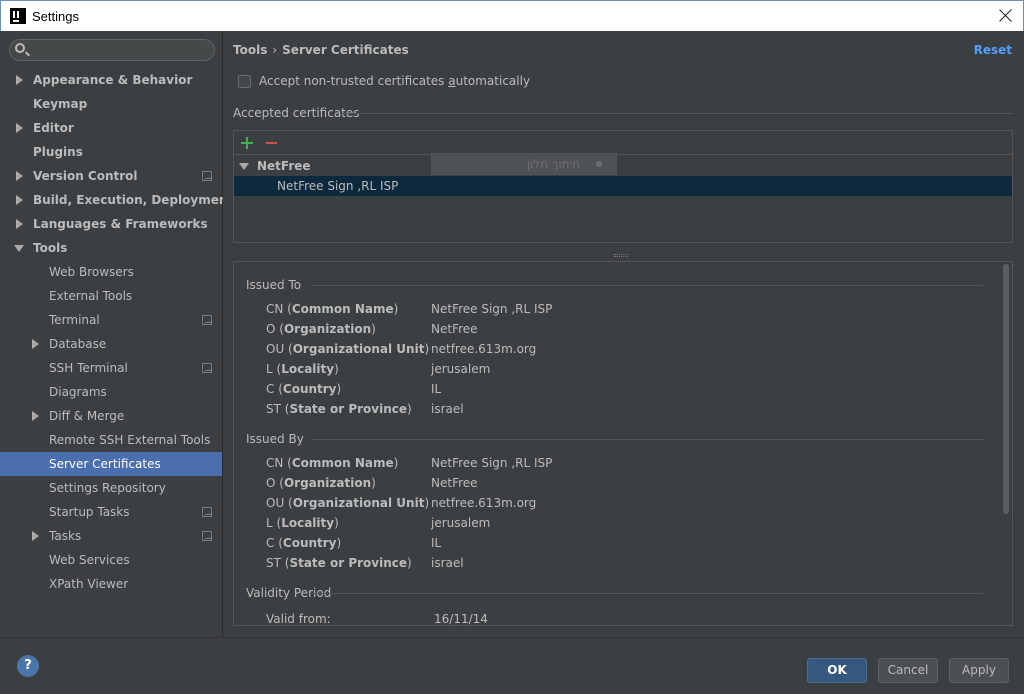 This screenshot has width=1024, height=694. Describe the element at coordinates (284, 166) in the screenshot. I see `certificate-group-label: NetFree` at that location.